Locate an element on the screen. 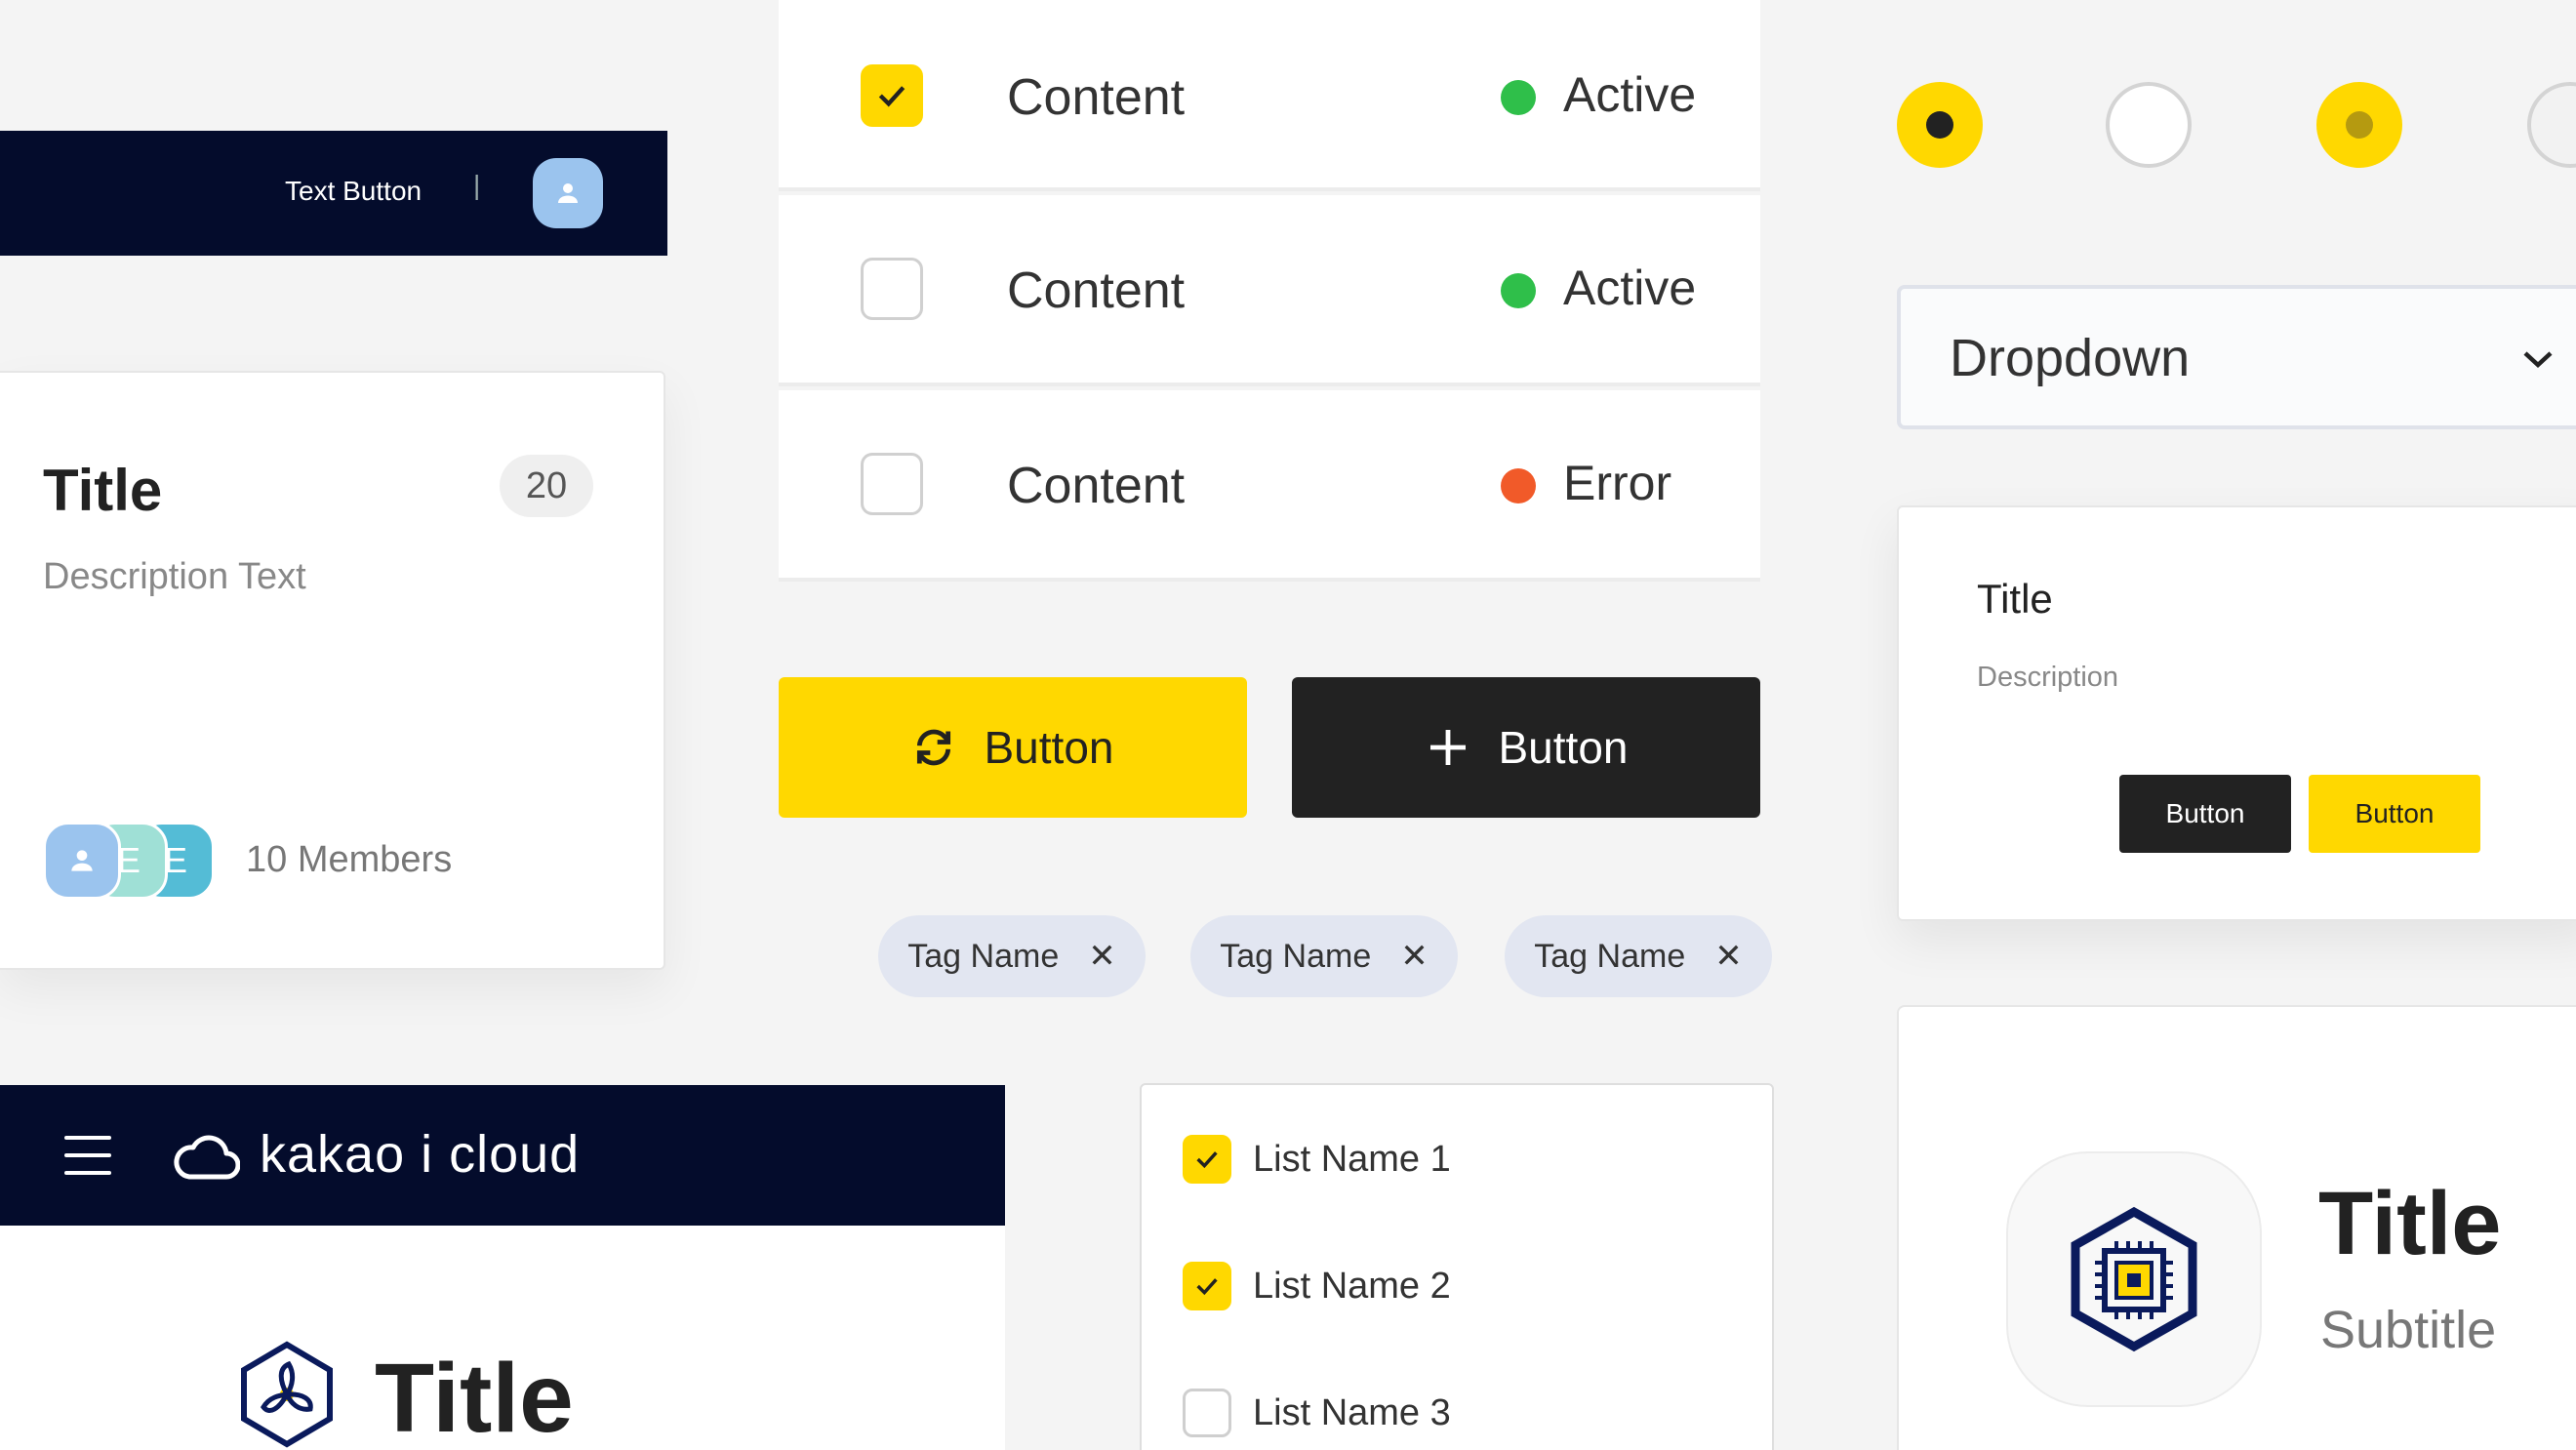 Image resolution: width=2576 pixels, height=1450 pixels. text-button: Text Button is located at coordinates (353, 191).